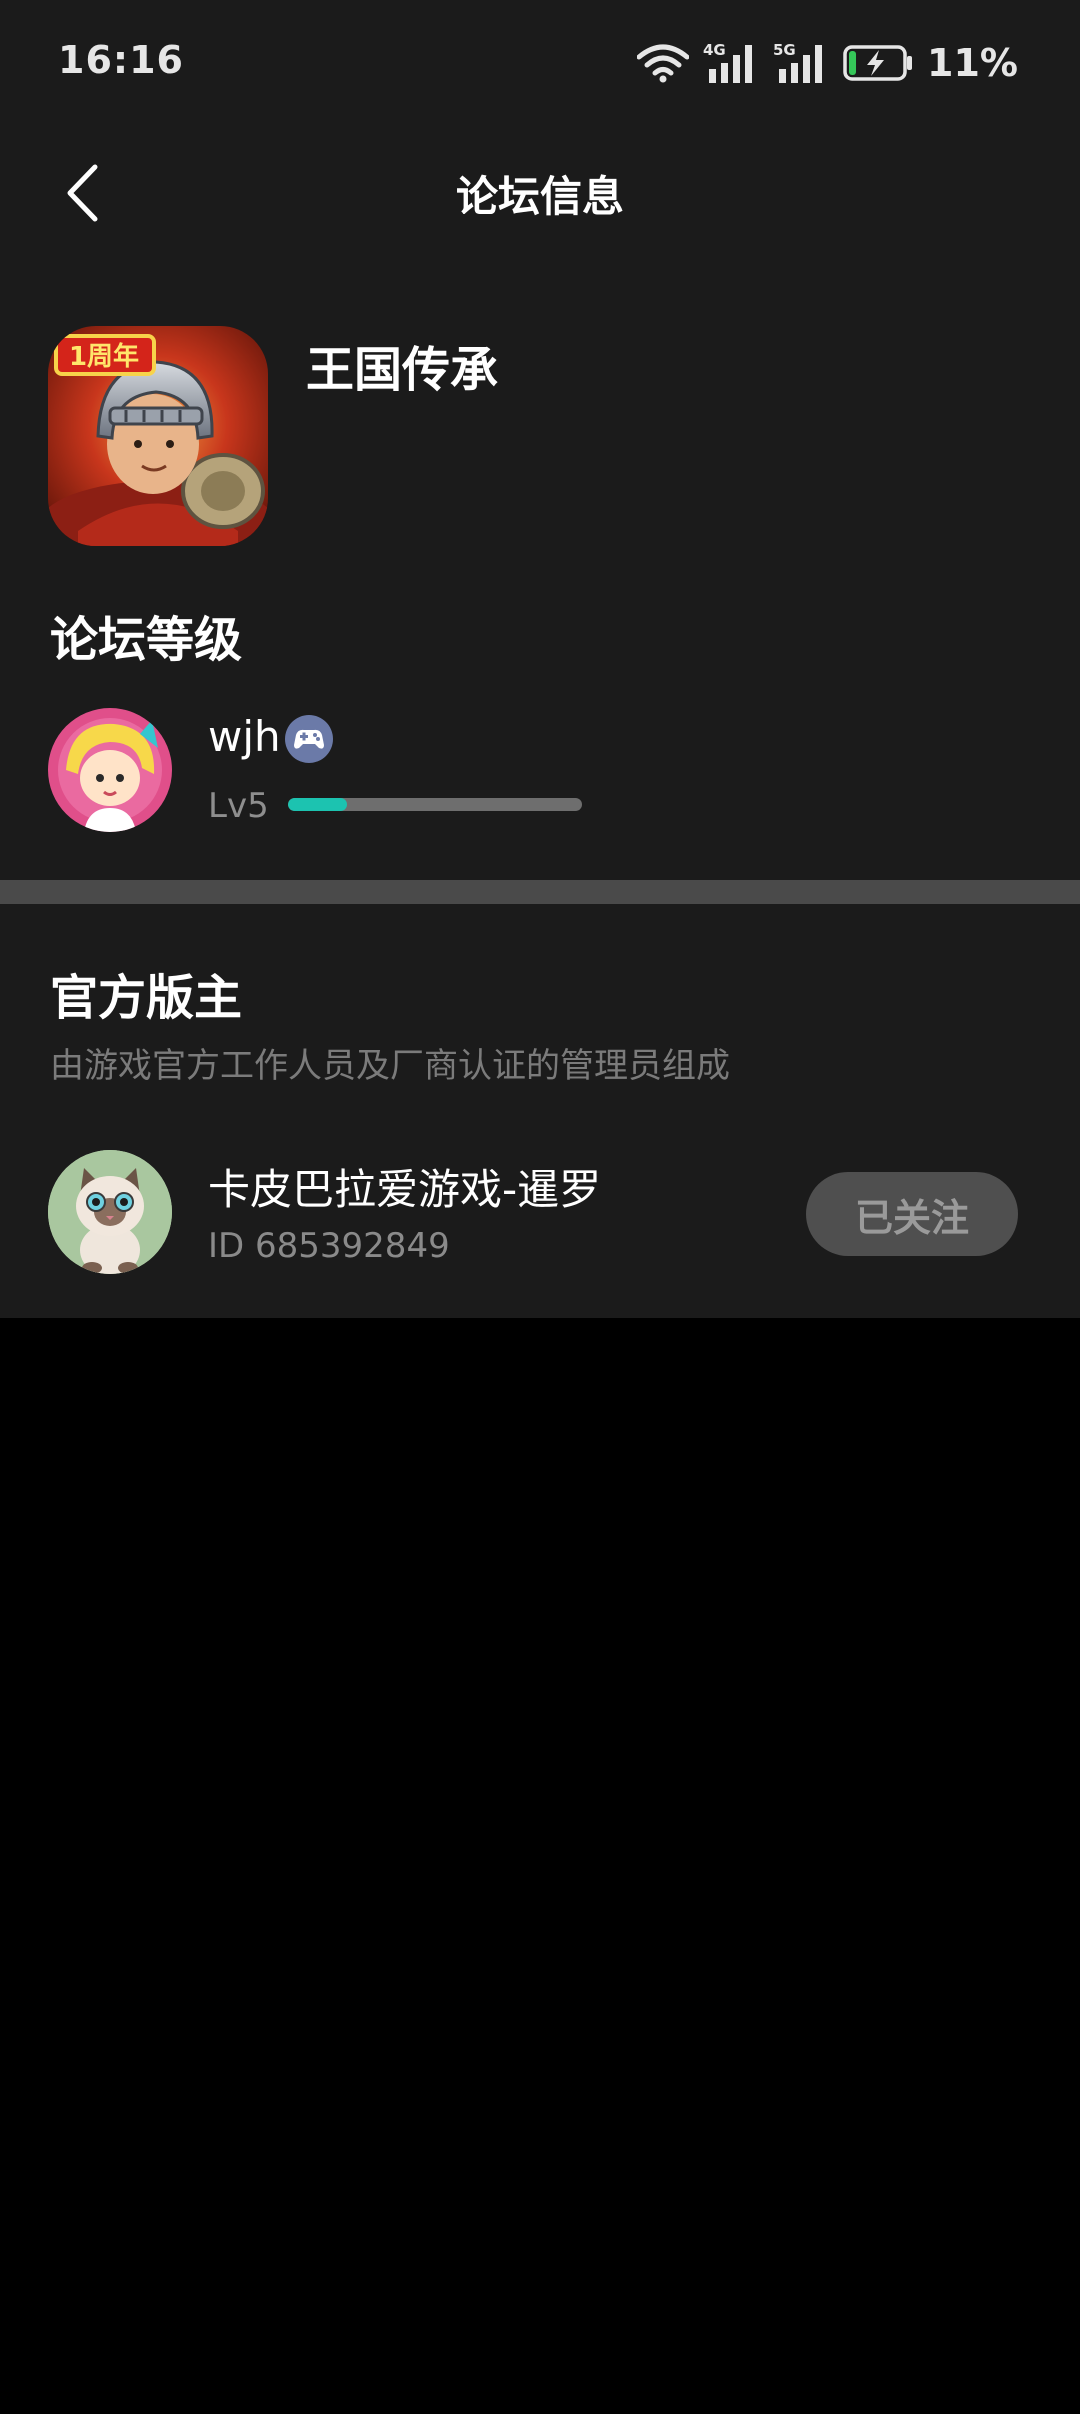 Image resolution: width=1080 pixels, height=2414 pixels. I want to click on game-icon: 1周年, so click(158, 436).